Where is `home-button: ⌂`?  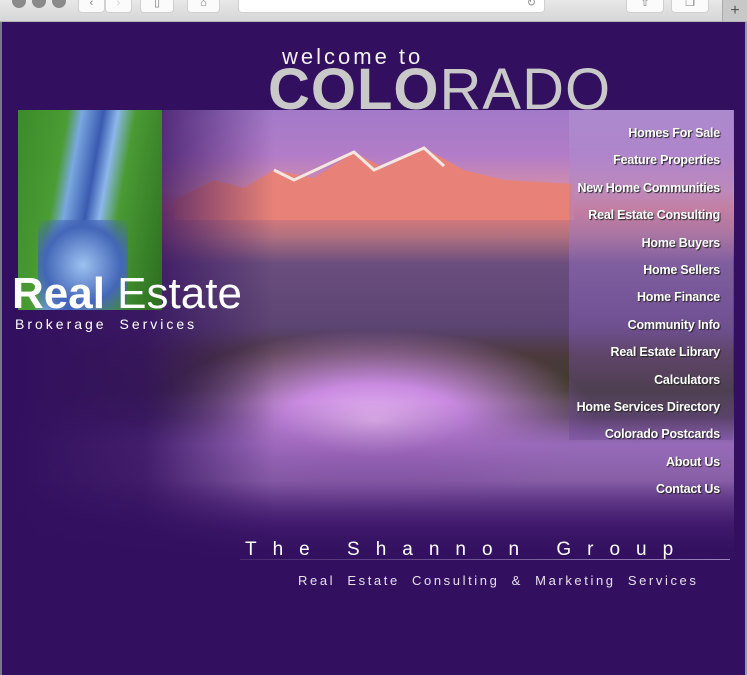
home-button: ⌂ is located at coordinates (203, 6).